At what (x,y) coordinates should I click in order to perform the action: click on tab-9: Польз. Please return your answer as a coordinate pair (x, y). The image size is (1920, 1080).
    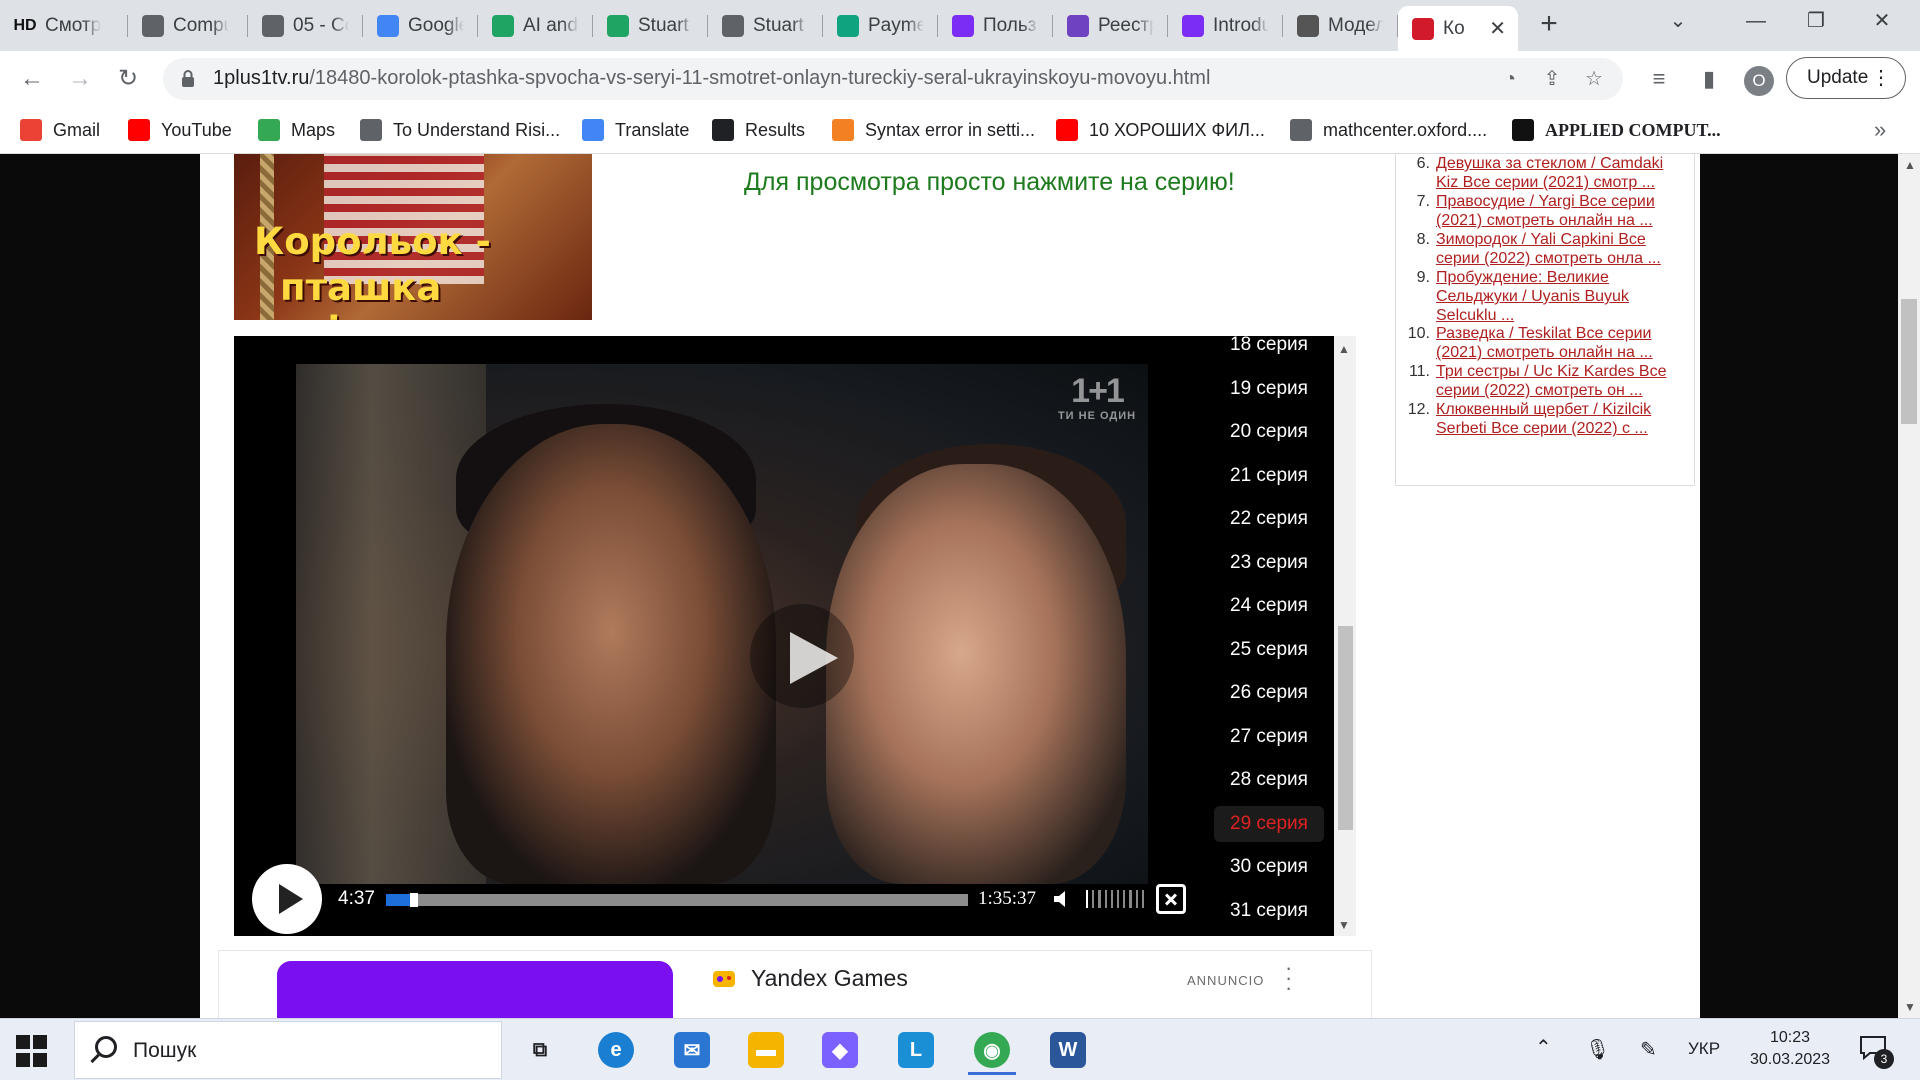
    Looking at the image, I should click on (995, 25).